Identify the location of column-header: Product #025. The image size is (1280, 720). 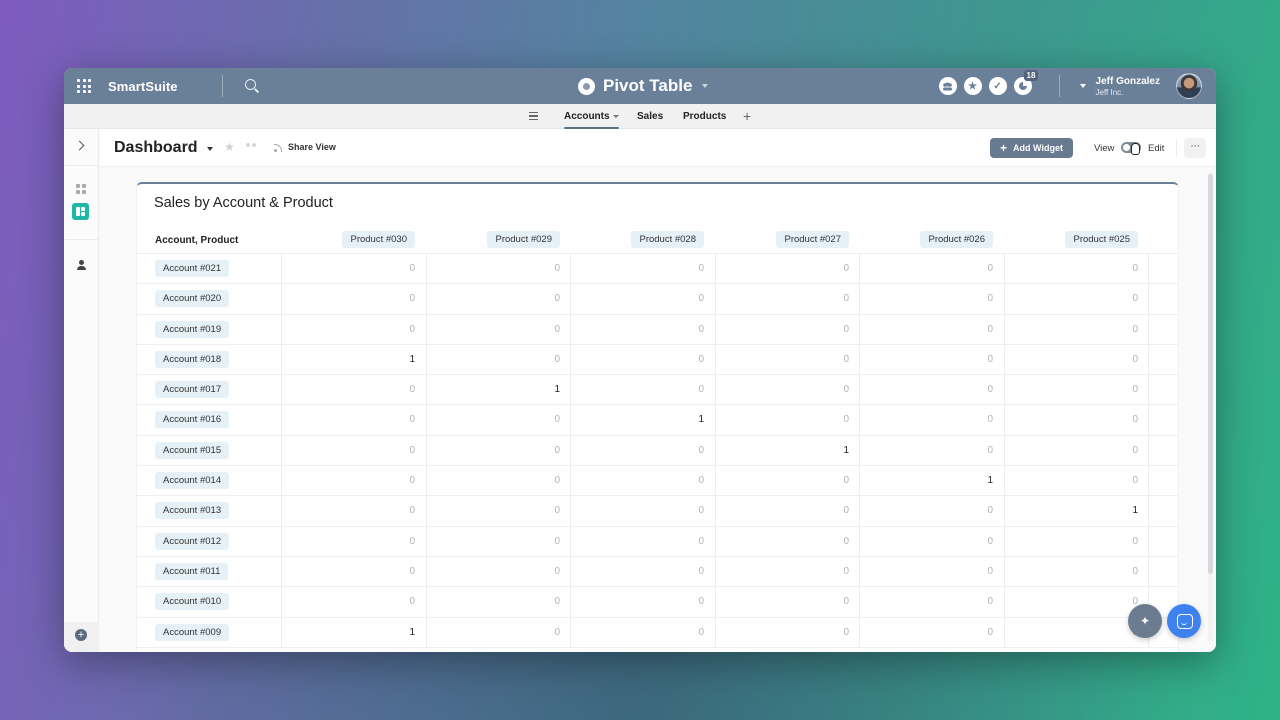
(1101, 239).